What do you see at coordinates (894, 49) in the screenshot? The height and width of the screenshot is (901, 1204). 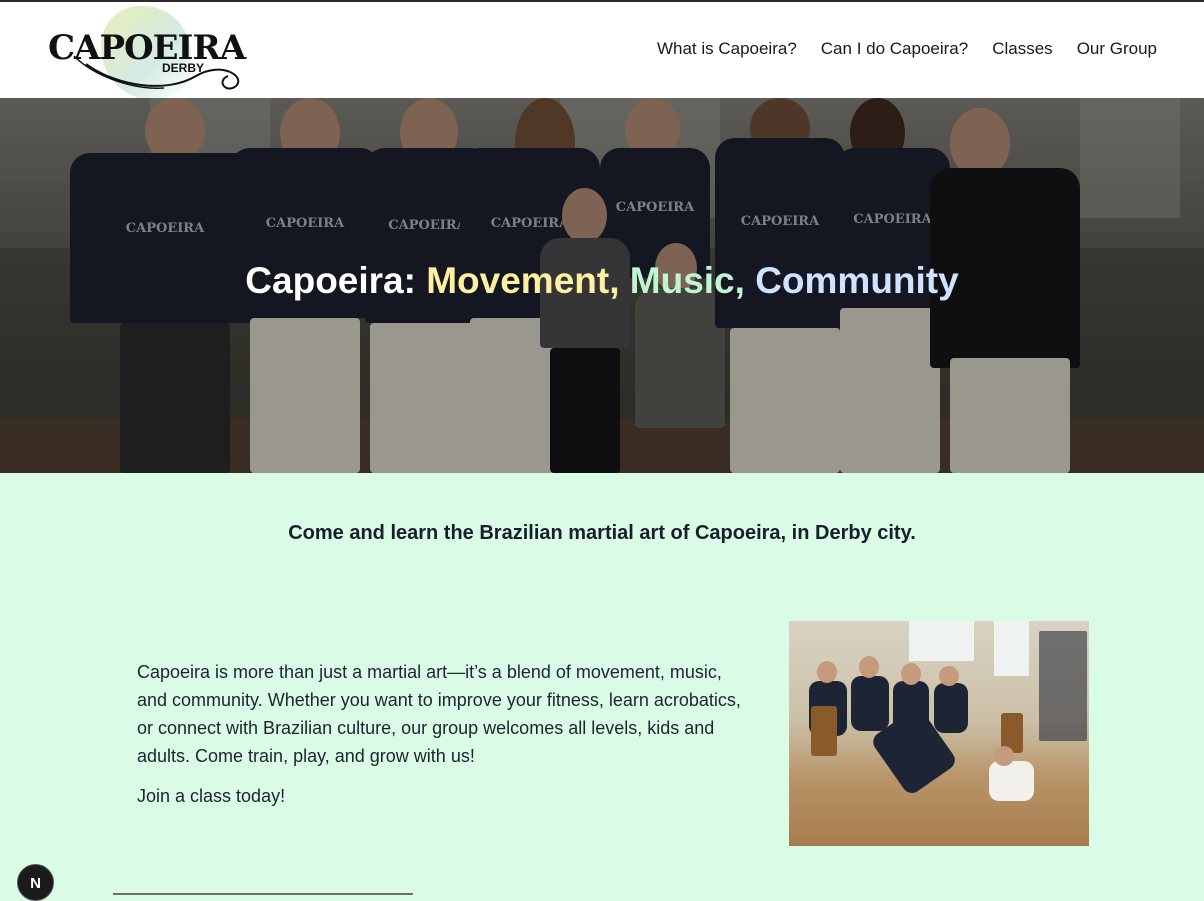 I see `nav-item-can-i-do-capoeira: Can I do Capoeira?` at bounding box center [894, 49].